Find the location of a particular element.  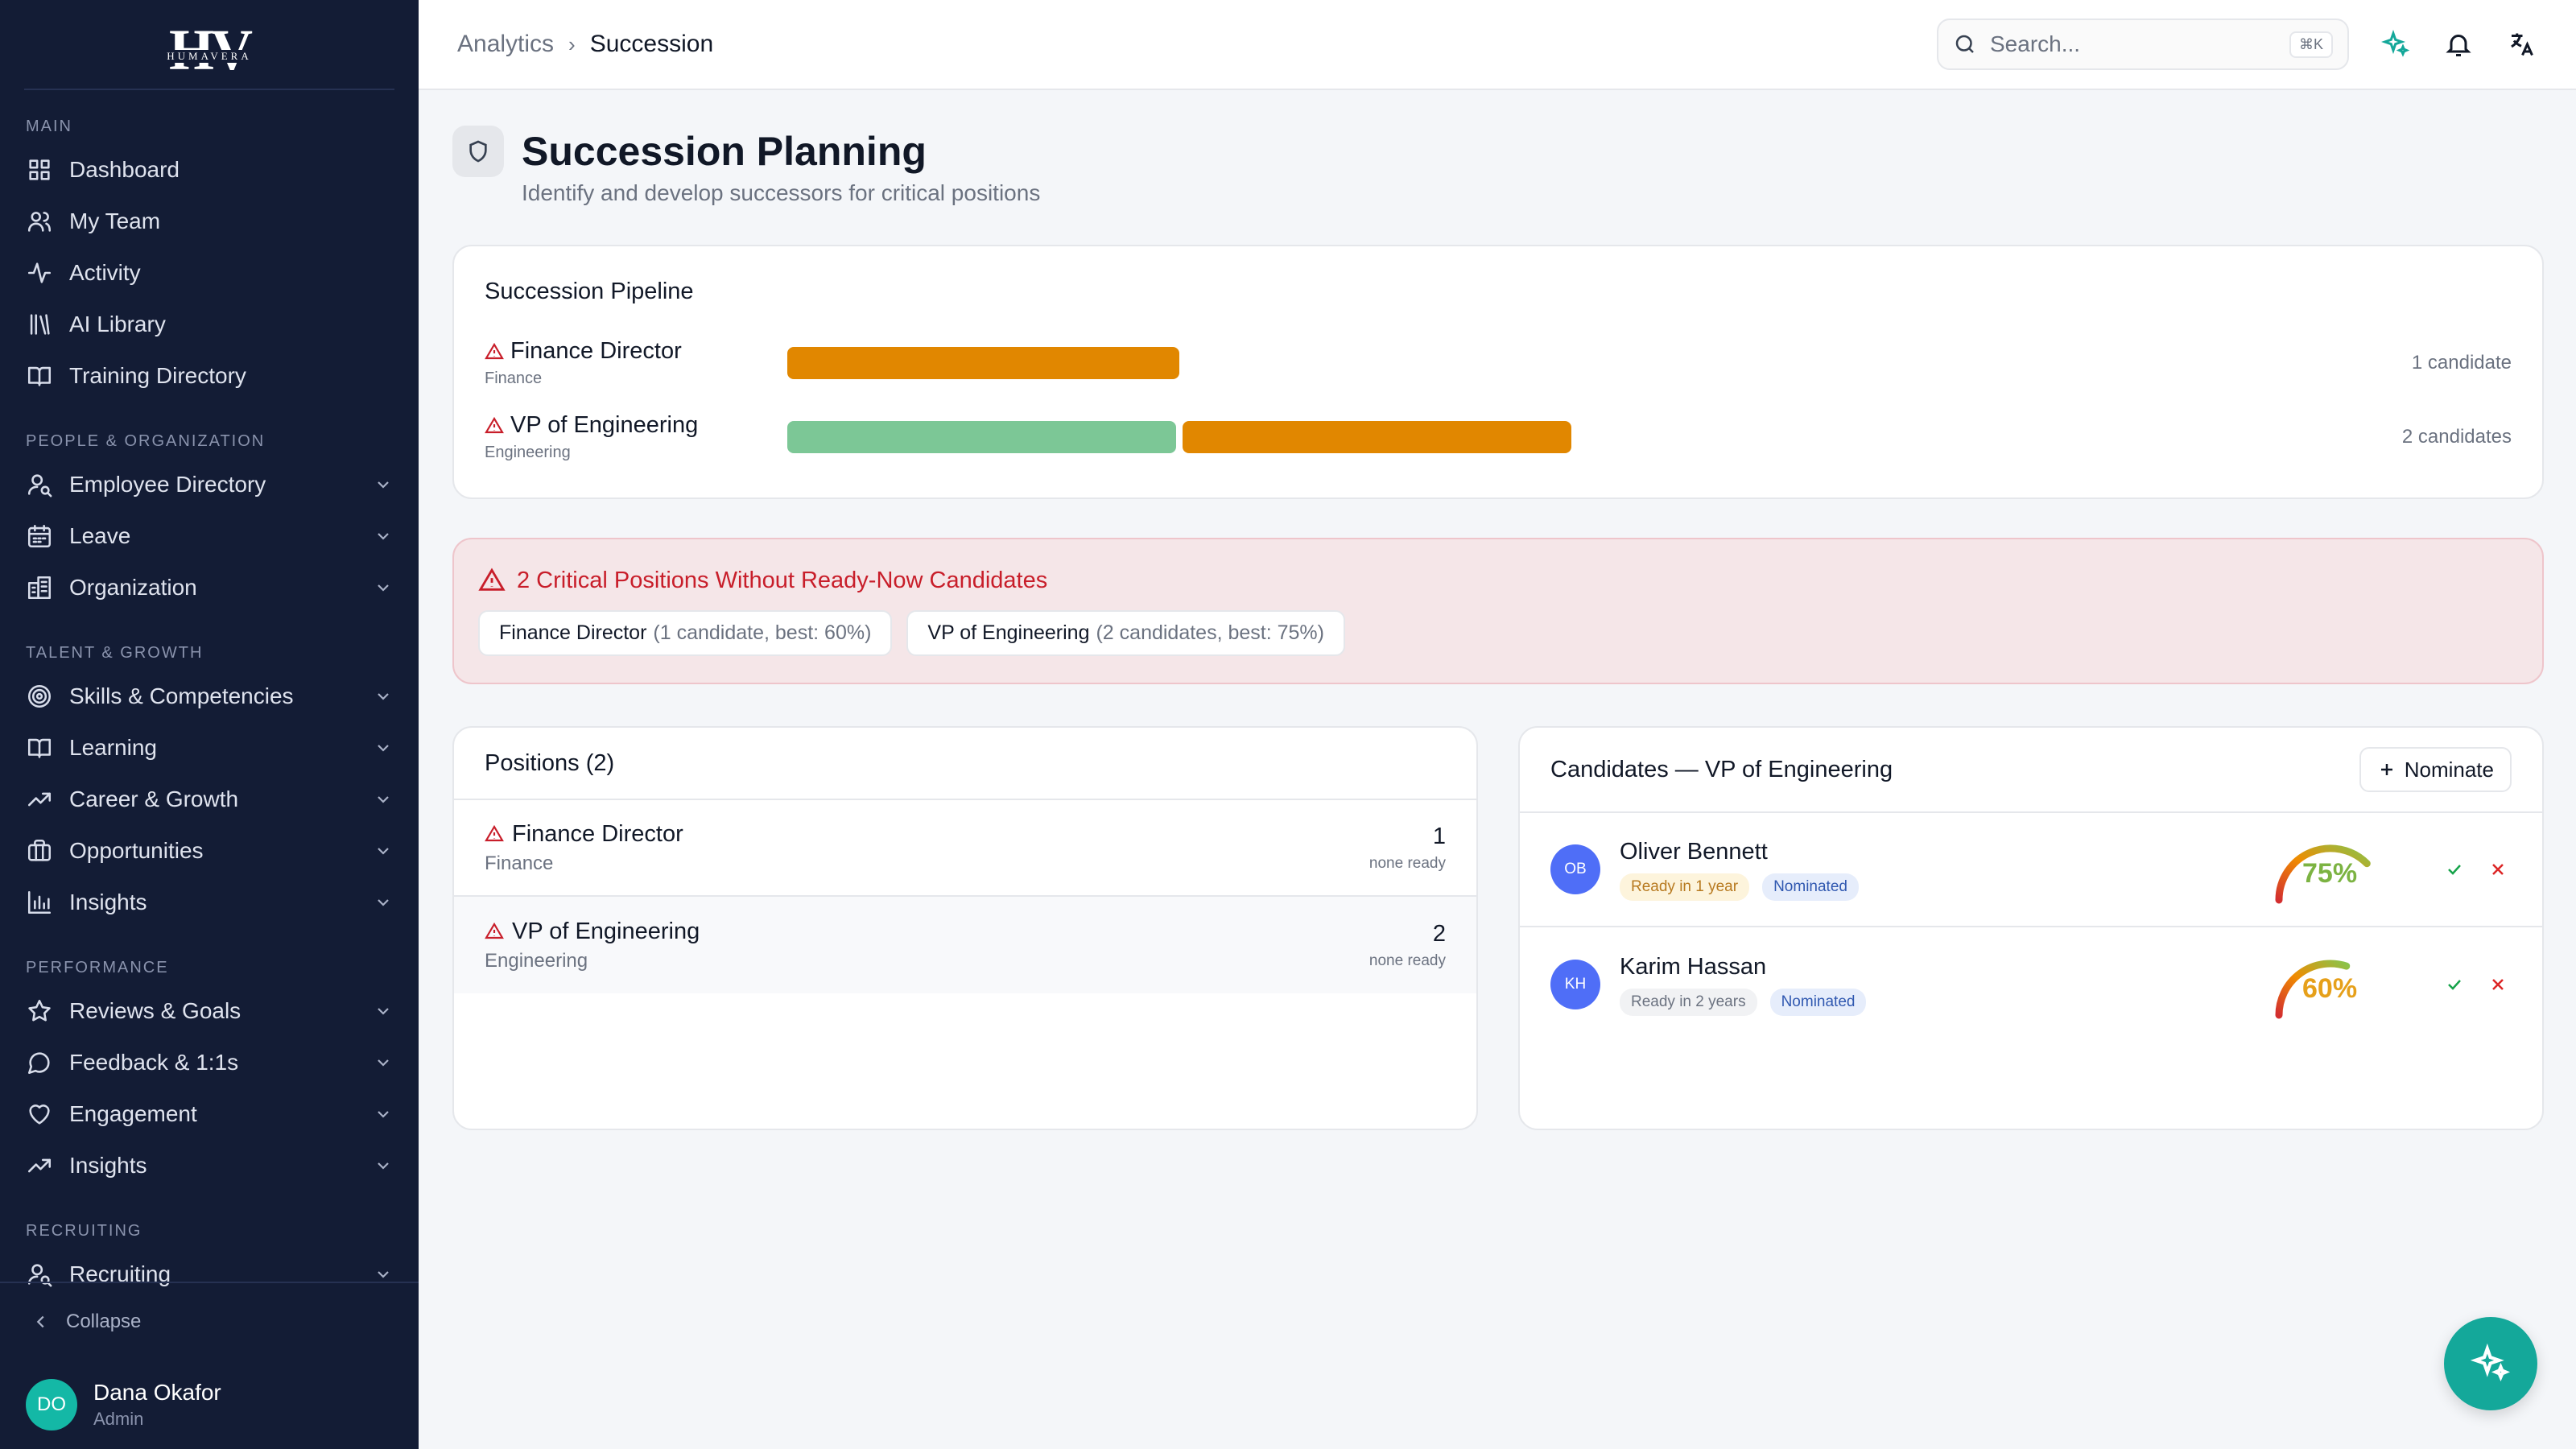

sidebar-item-label: My Team is located at coordinates (115, 221).